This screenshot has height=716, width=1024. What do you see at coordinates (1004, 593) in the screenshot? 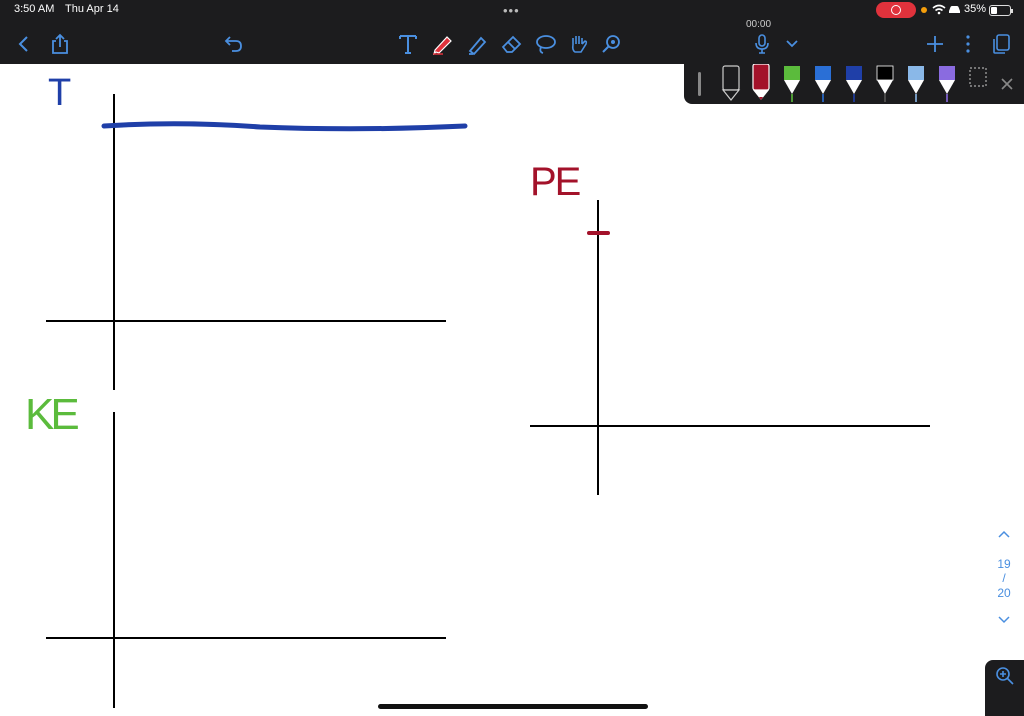
I see `page-total: 20` at bounding box center [1004, 593].